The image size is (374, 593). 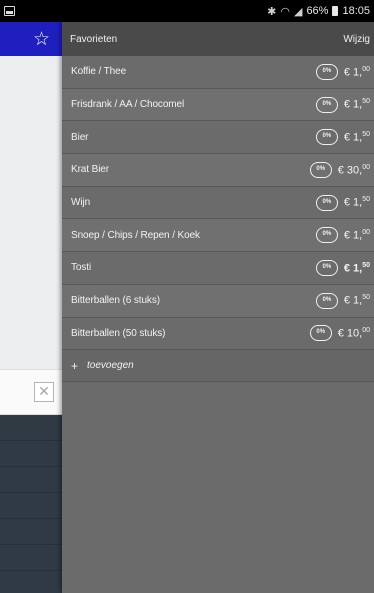 I want to click on price-main: € 10,, so click(x=350, y=333).